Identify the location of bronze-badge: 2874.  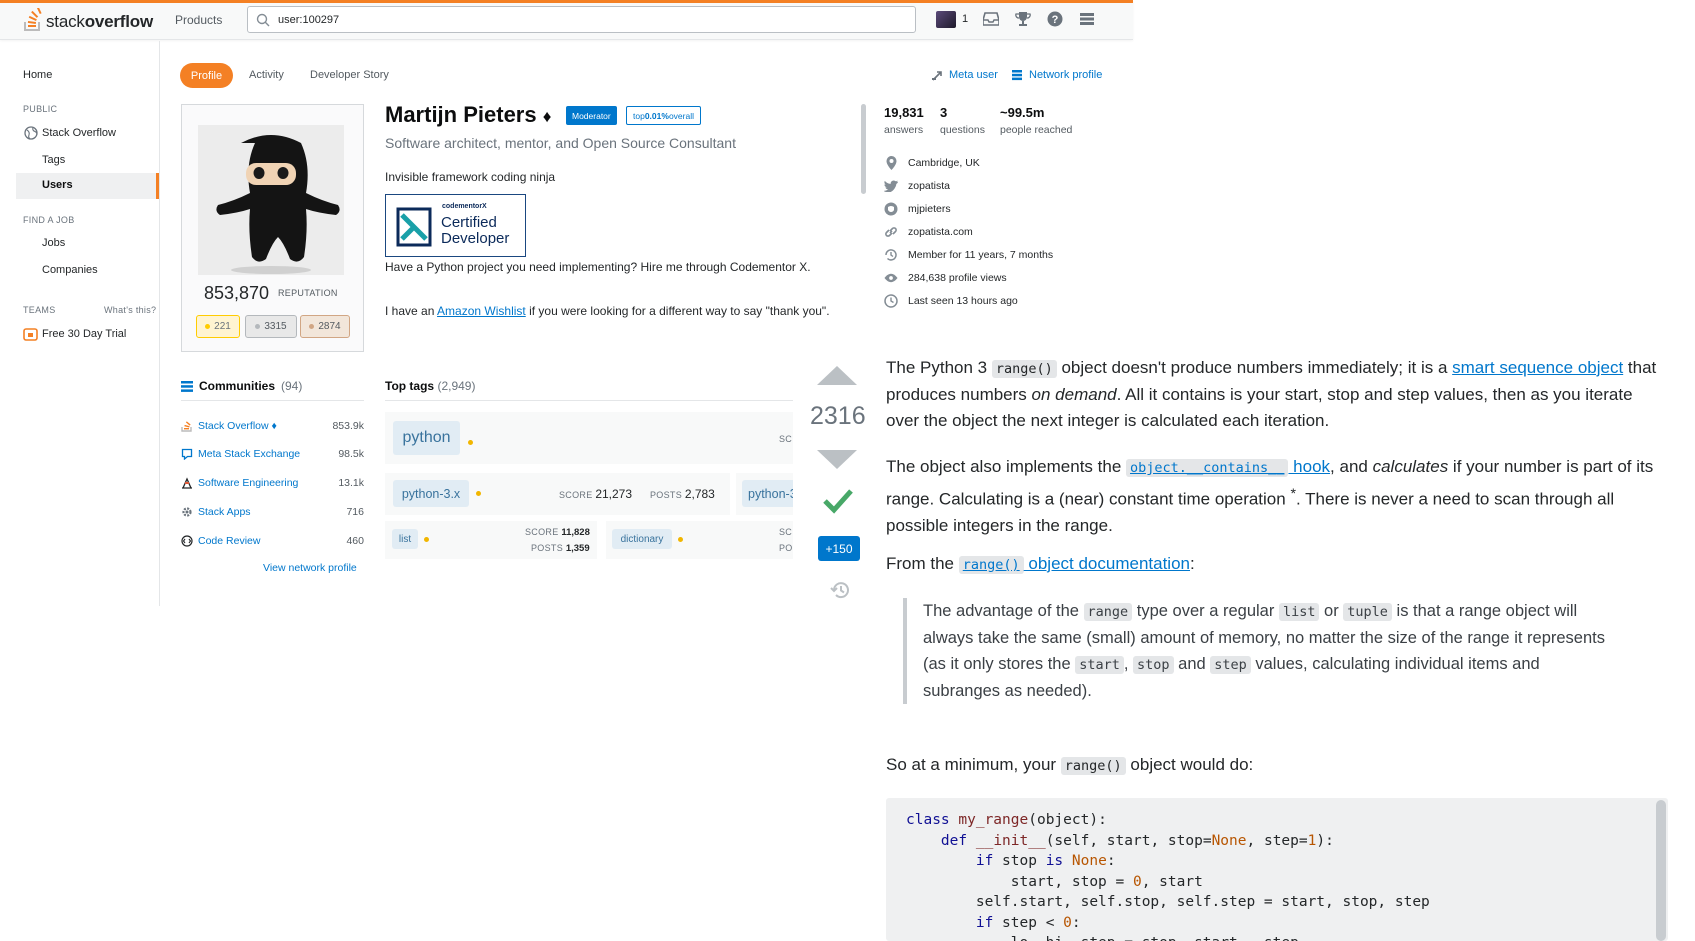
(325, 326).